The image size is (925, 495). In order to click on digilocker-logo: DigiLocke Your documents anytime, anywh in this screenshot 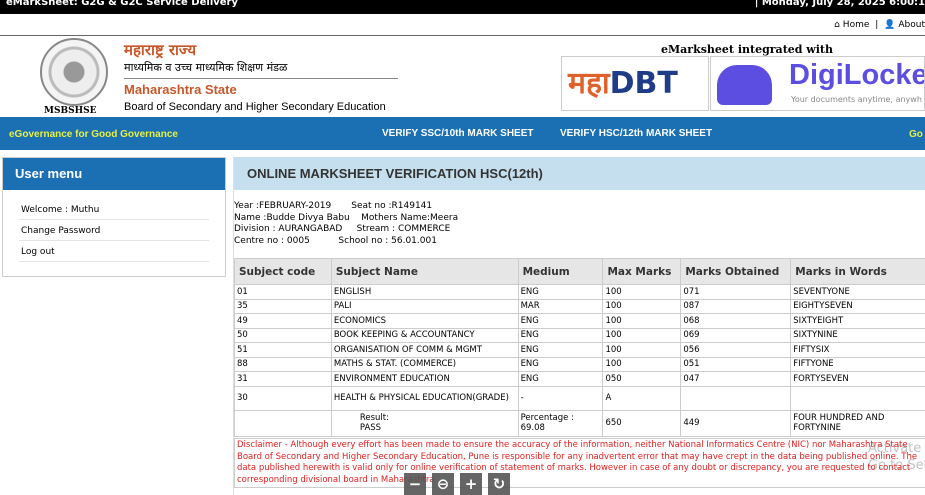, I will do `click(817, 83)`.